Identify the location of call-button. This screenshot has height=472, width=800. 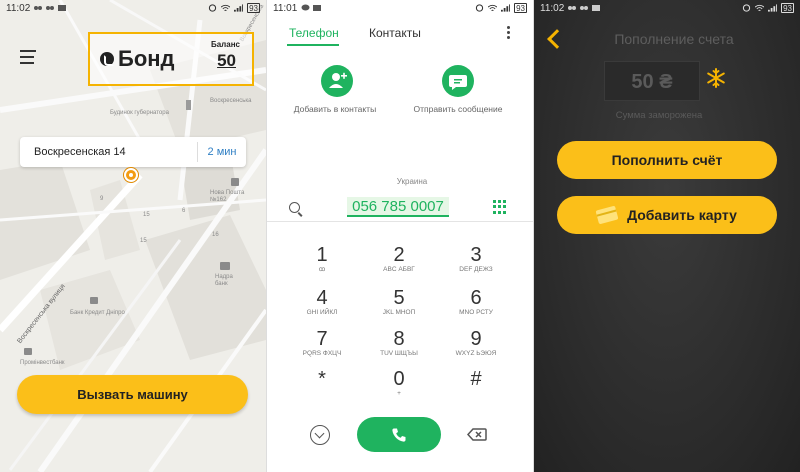
(399, 434).